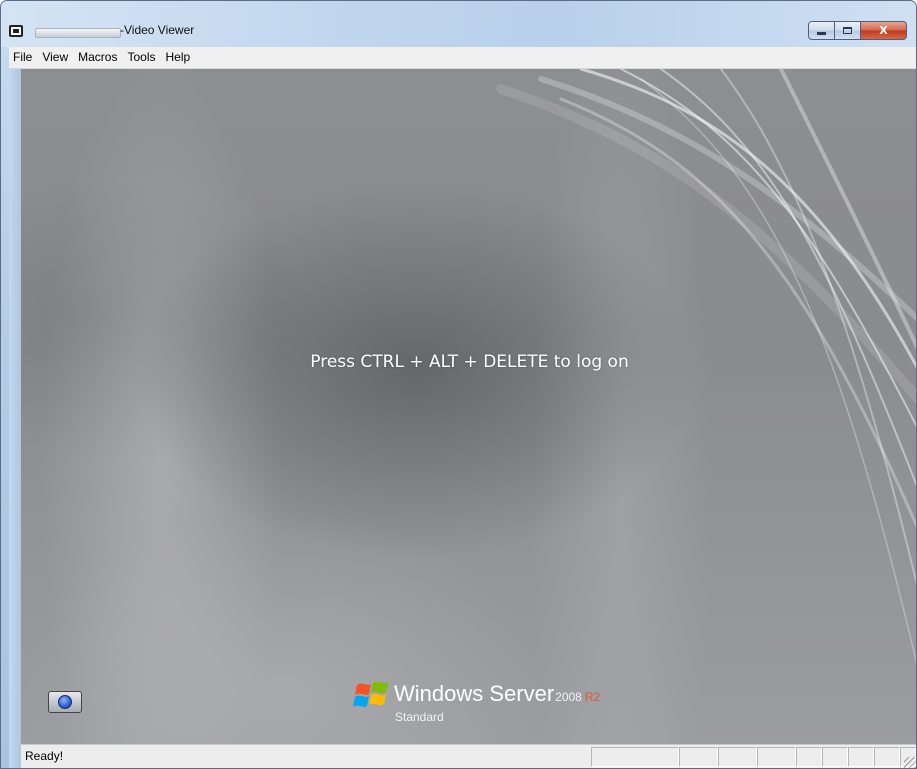 This screenshot has height=769, width=917. I want to click on minimize-icon, so click(821, 33).